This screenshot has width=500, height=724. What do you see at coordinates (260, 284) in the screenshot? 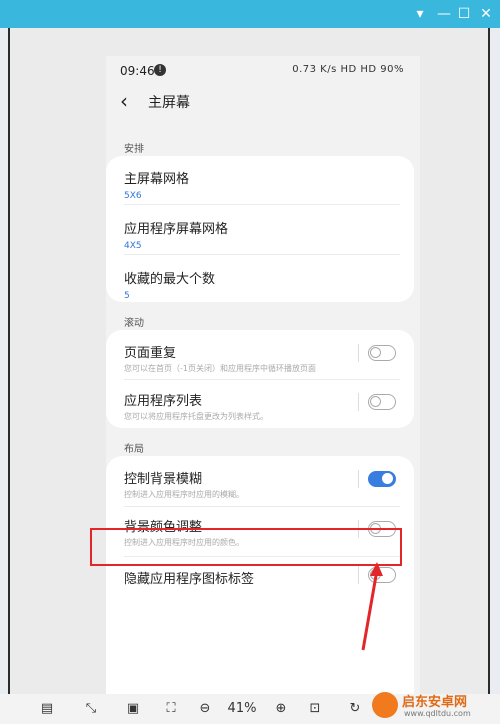
I see `setting-row-favorites: 收藏的最大个数 5` at bounding box center [260, 284].